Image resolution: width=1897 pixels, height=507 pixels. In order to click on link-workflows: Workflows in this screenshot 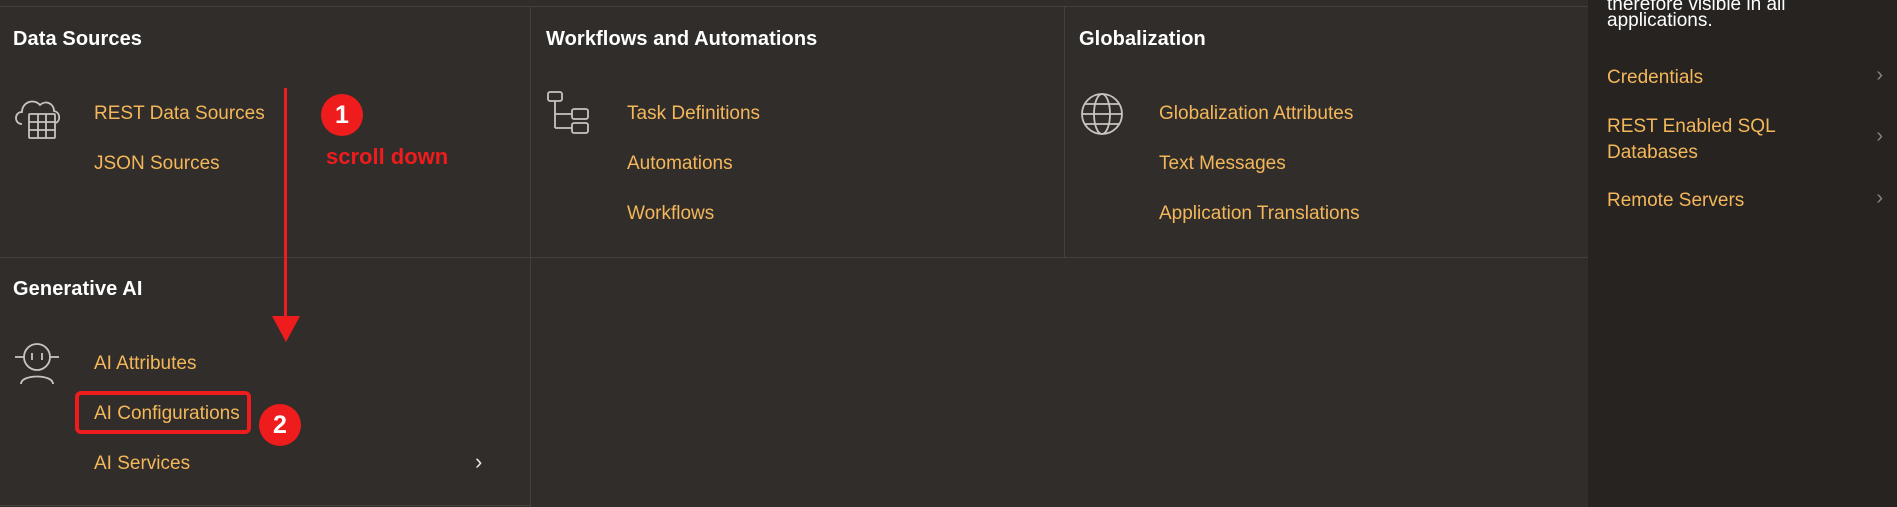, I will do `click(670, 214)`.